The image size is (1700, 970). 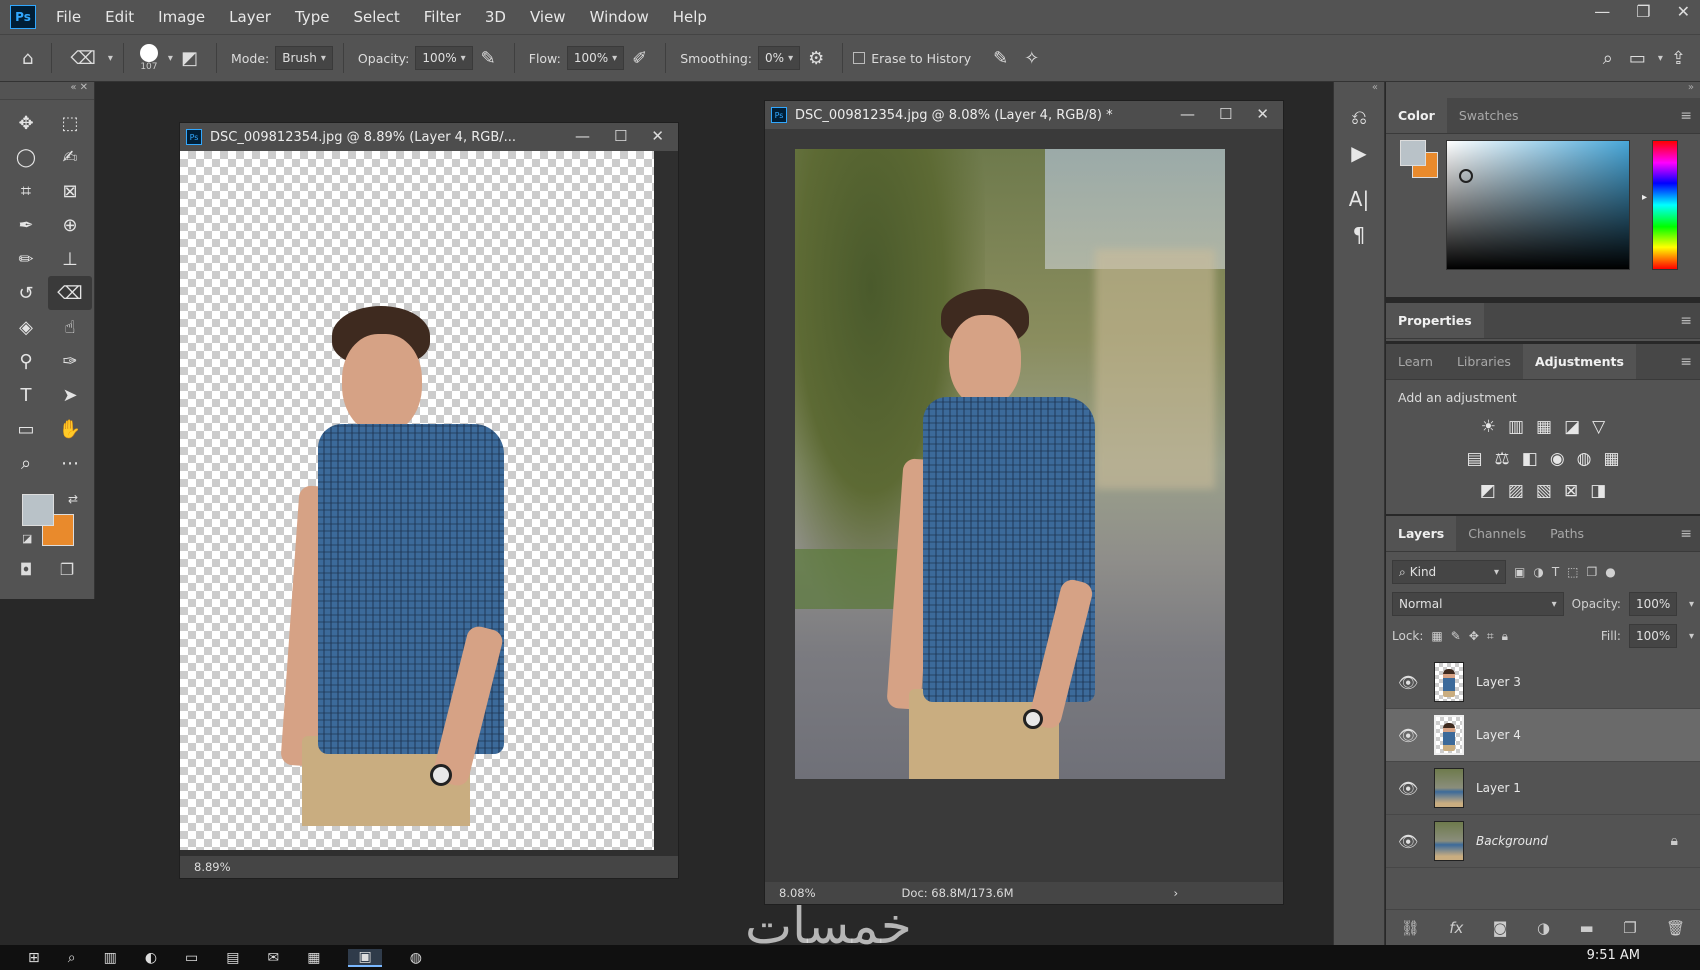 What do you see at coordinates (1572, 427) in the screenshot?
I see `exposure-icon: ◪` at bounding box center [1572, 427].